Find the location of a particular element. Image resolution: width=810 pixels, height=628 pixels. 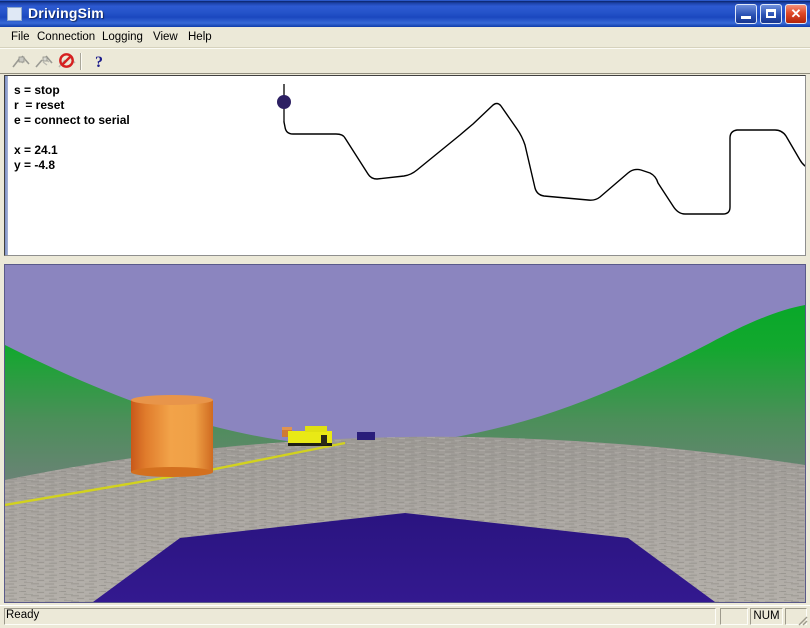

menu-item-view: View is located at coordinates (165, 37).